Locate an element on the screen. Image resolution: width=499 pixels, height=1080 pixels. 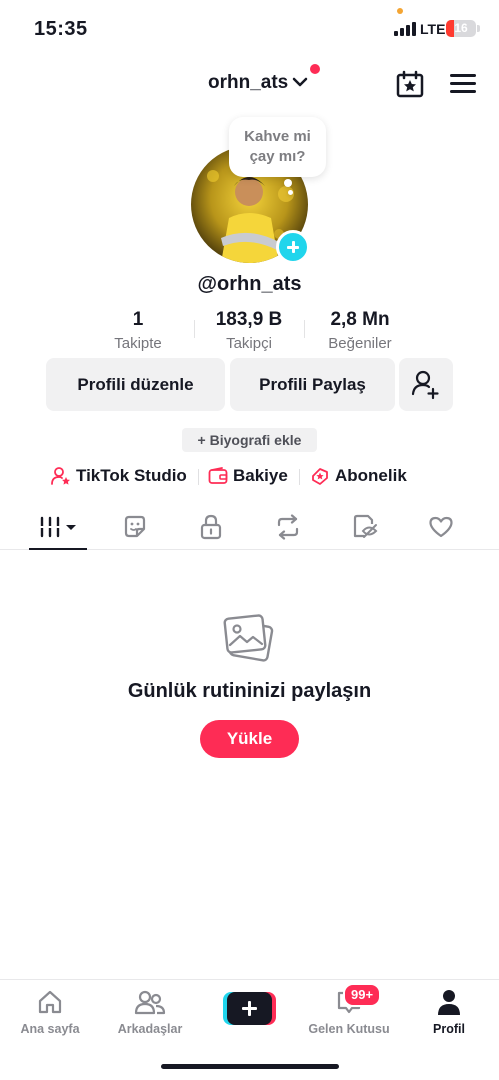
battery-cap is located at coordinates (478, 28).